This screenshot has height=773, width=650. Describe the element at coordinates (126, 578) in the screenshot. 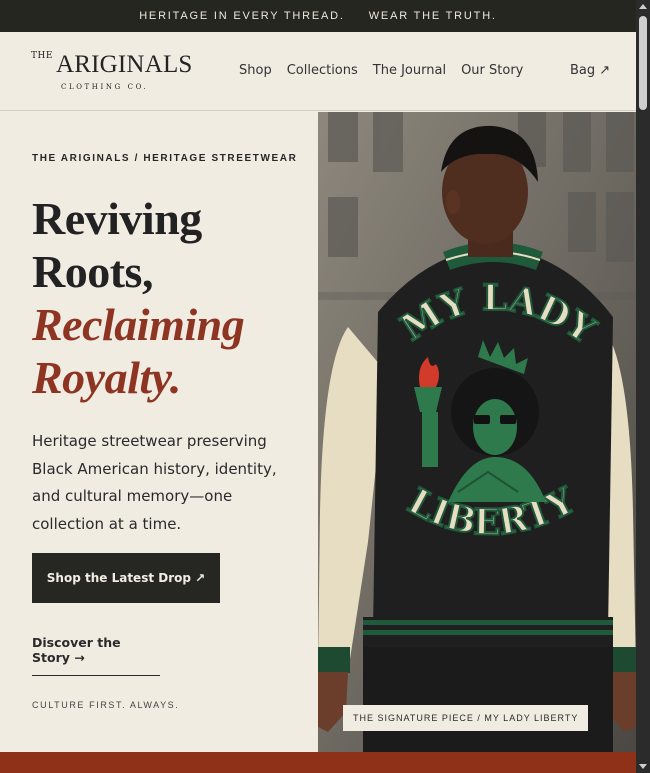

I see `shop-latest-drop-button: Shop the Latest Drop ↗` at that location.